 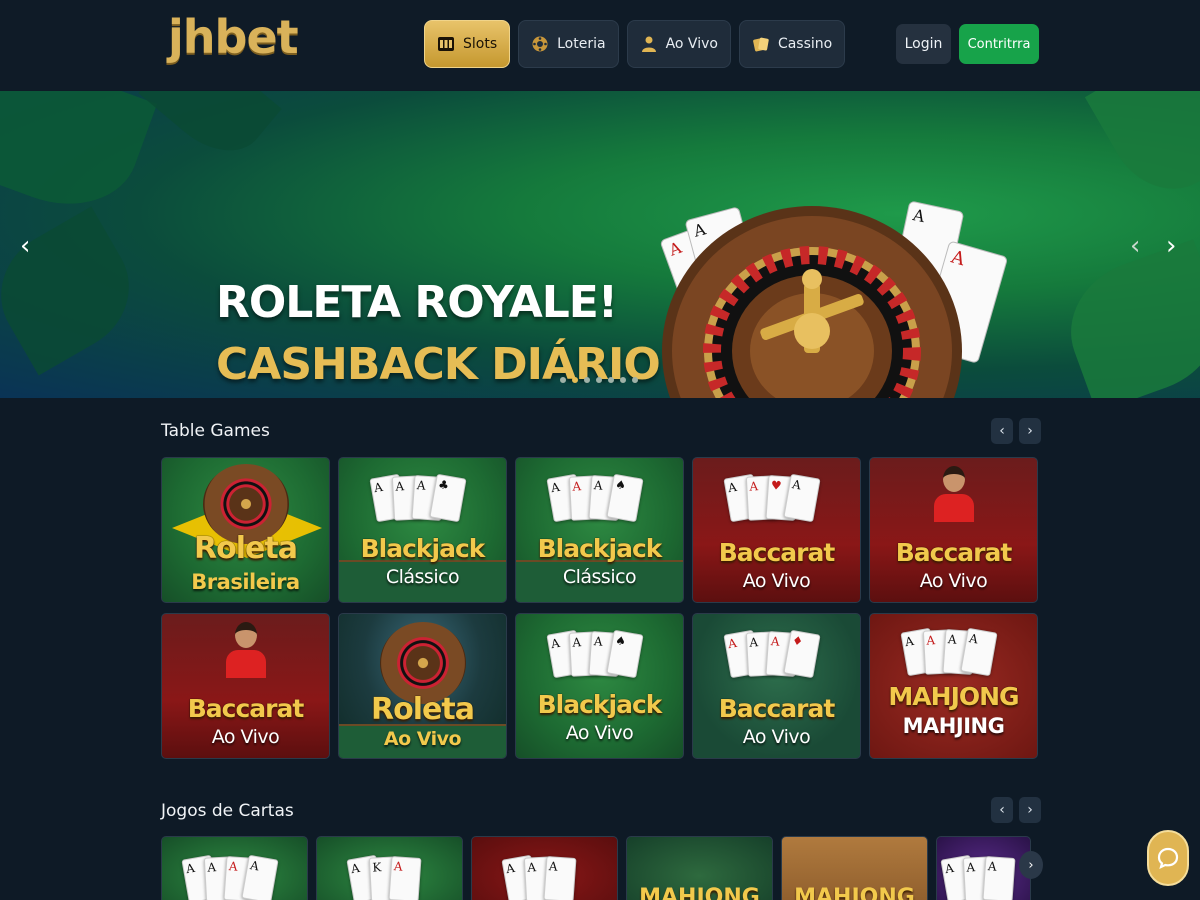 I want to click on game-card-blackjack-classico: A A A ♠ Blackjack Clássico, so click(x=599, y=530).